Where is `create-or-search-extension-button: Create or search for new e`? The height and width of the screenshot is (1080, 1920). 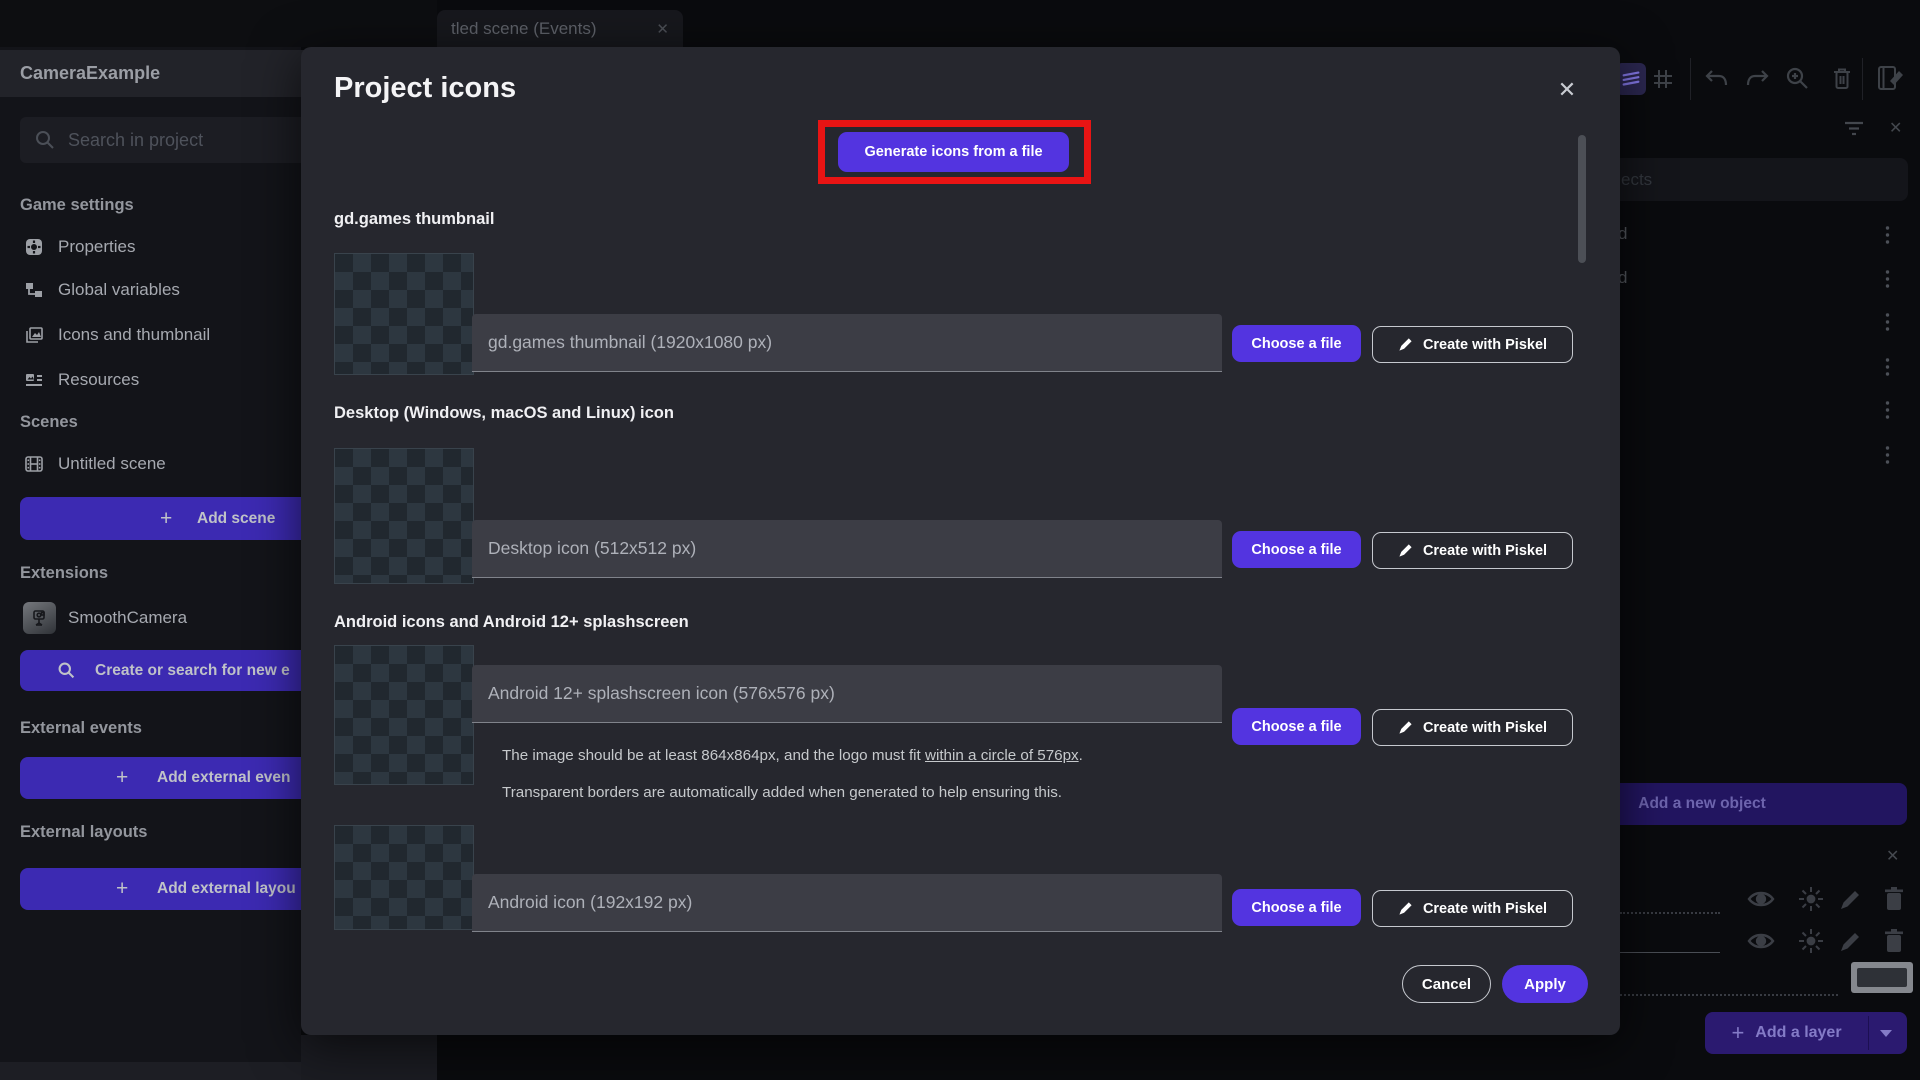
create-or-search-extension-button: Create or search for new e is located at coordinates (170, 670).